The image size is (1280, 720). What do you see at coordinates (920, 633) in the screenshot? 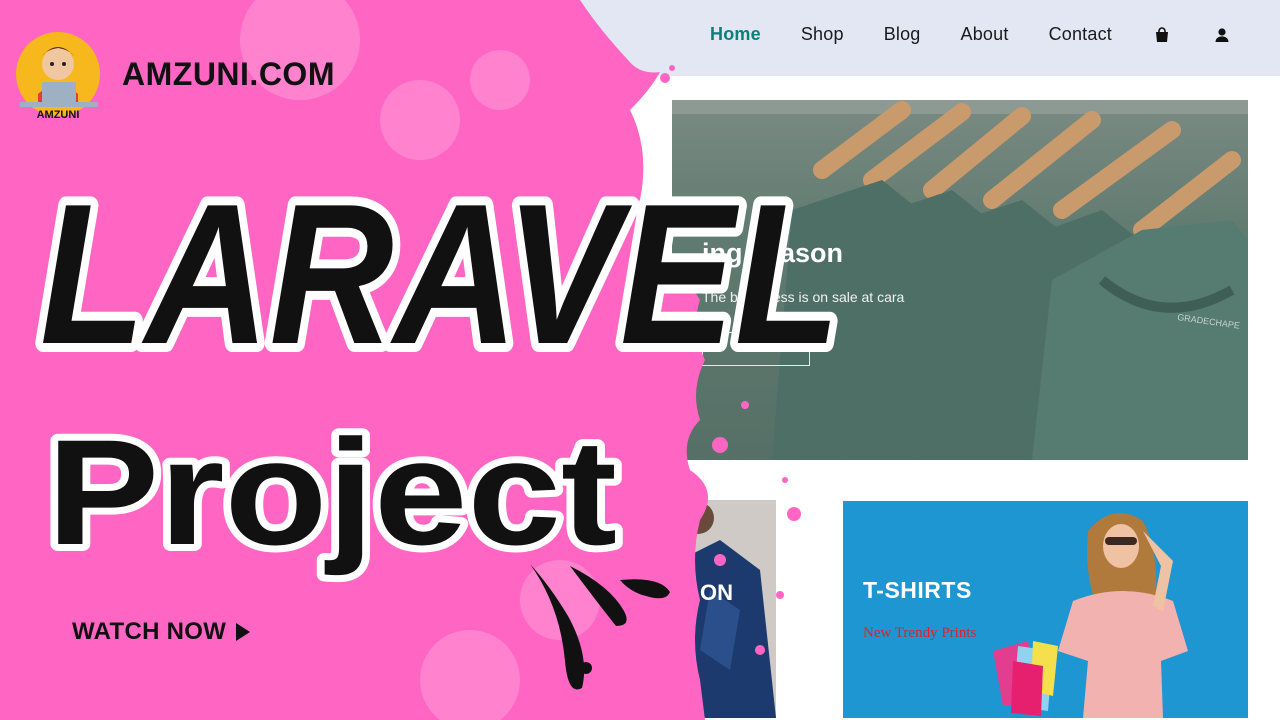
I see `tshirts-card-subtitle: New Trendy Prints` at bounding box center [920, 633].